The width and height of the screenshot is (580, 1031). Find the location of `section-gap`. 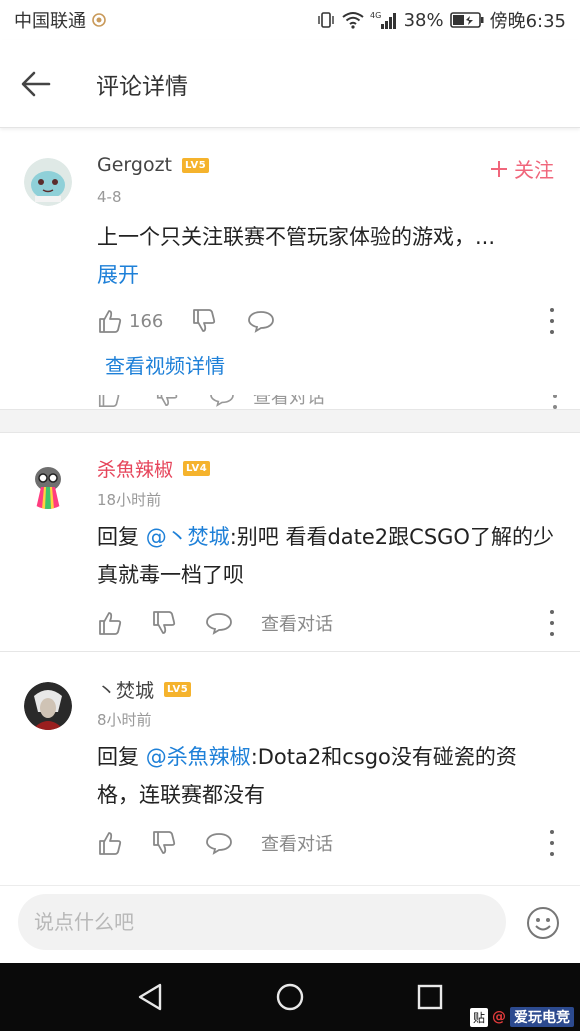

section-gap is located at coordinates (290, 421).